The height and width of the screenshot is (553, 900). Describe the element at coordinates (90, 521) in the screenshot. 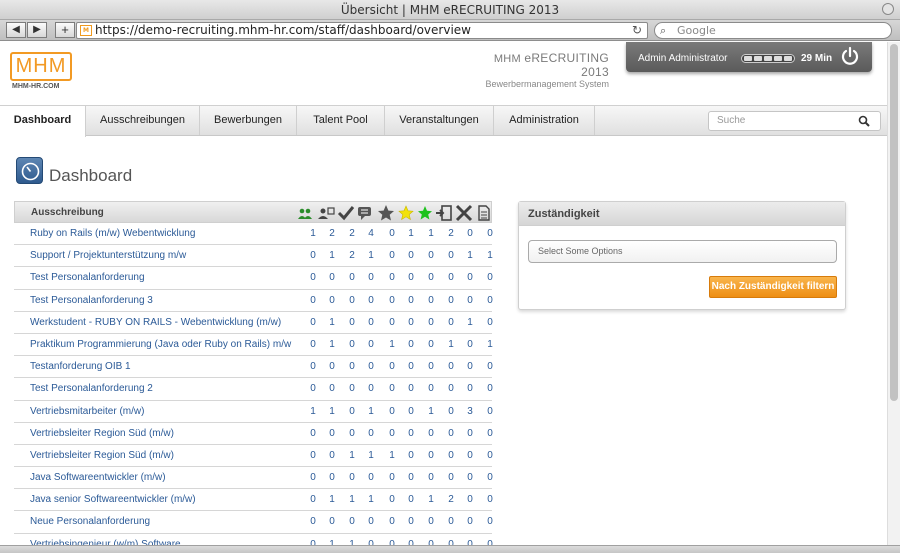

I see `job-title-link: Neue Personalanforderung` at that location.